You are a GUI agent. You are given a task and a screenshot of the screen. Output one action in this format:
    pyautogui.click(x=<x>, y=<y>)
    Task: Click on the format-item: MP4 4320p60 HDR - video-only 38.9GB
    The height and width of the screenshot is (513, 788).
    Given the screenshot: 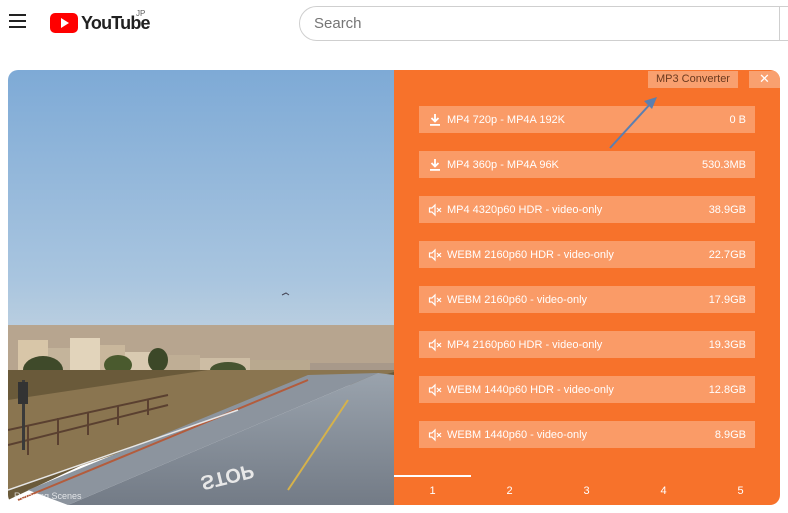 What is the action you would take?
    pyautogui.click(x=587, y=209)
    